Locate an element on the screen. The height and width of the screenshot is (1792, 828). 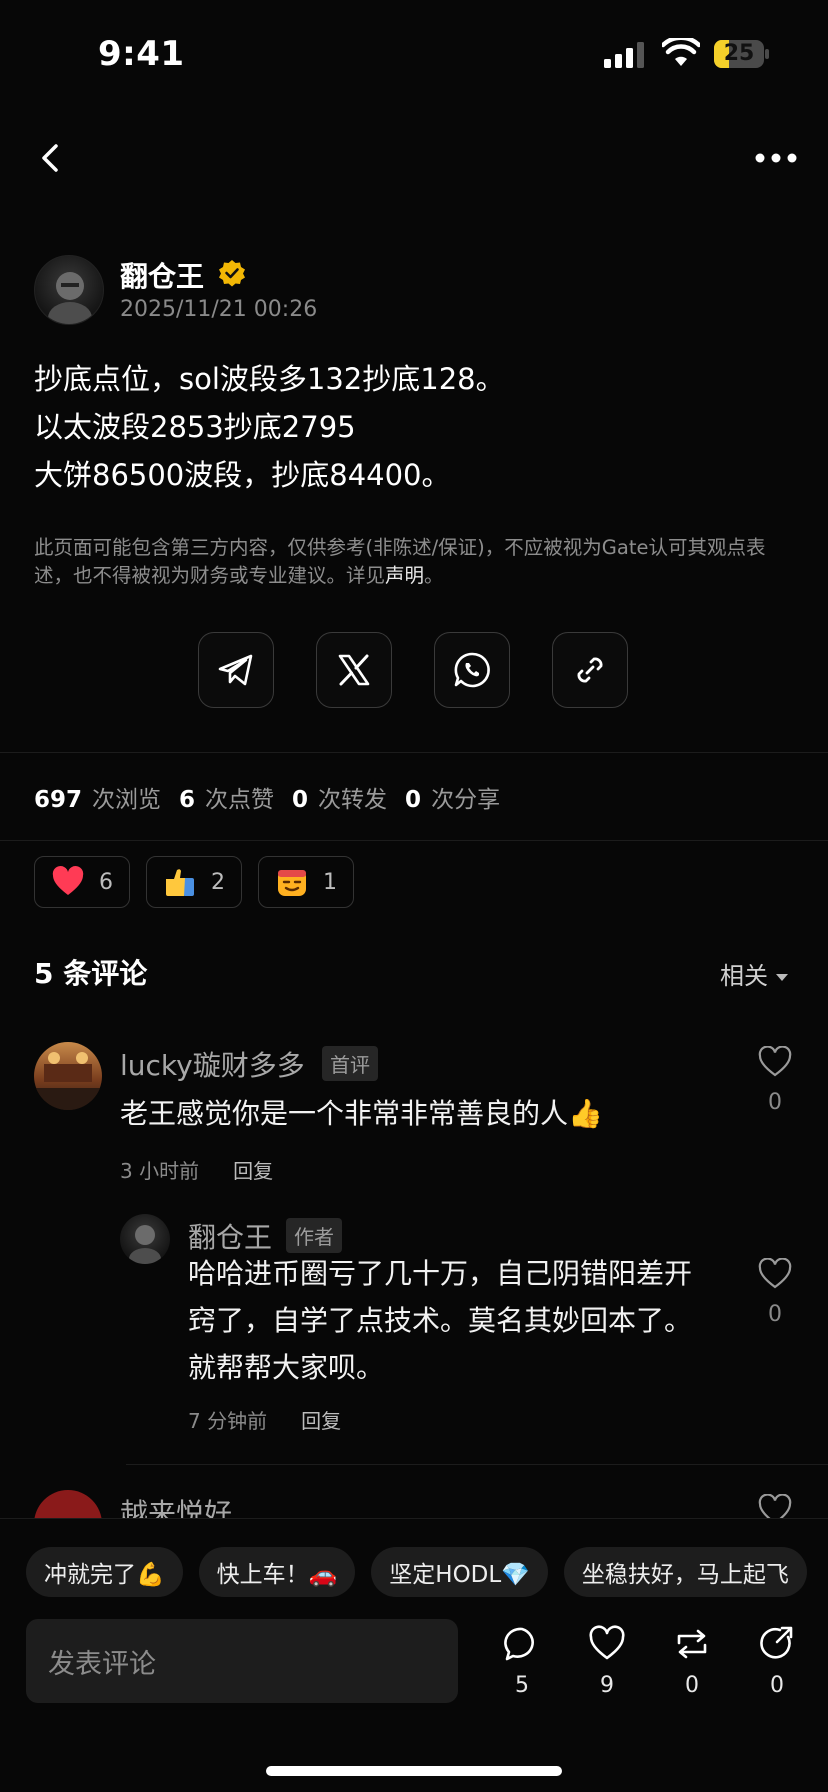
link-icon is located at coordinates (590, 670).